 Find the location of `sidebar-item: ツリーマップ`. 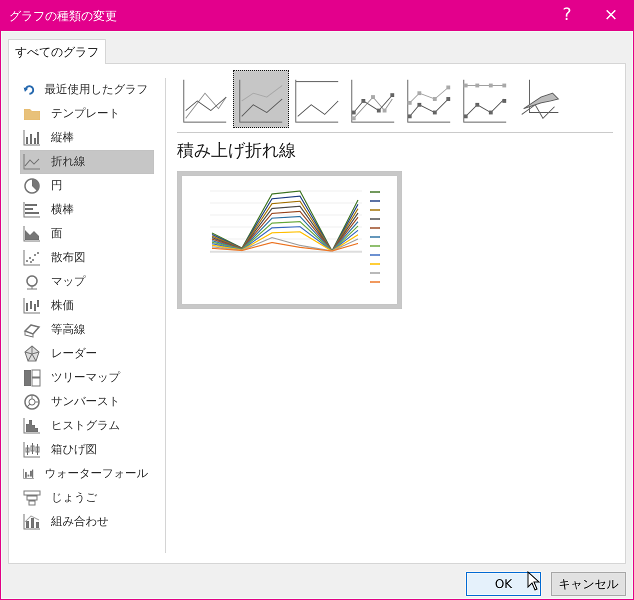

sidebar-item: ツリーマップ is located at coordinates (87, 378).